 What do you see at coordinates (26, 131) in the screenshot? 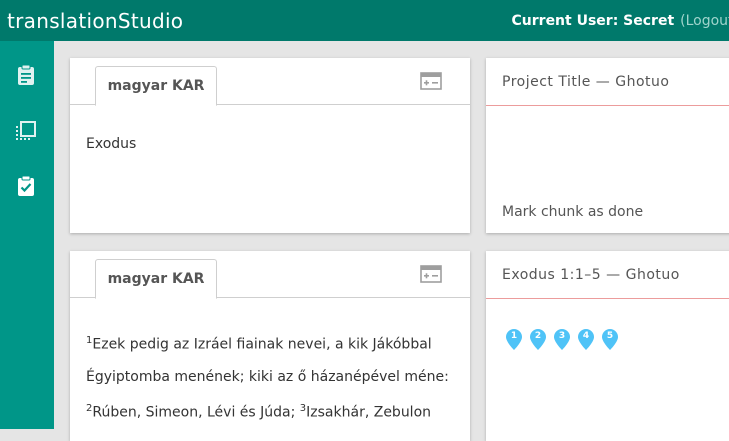
I see `select-frame-icon` at bounding box center [26, 131].